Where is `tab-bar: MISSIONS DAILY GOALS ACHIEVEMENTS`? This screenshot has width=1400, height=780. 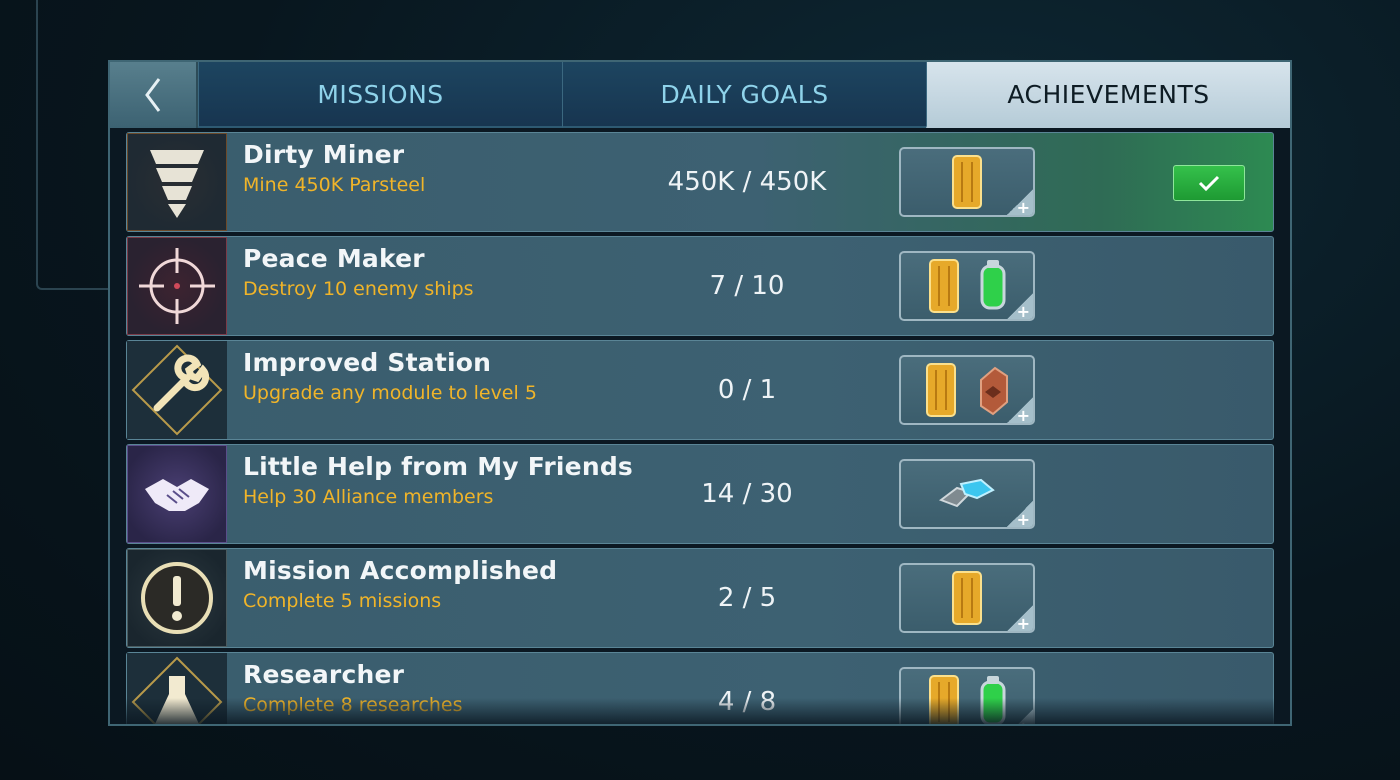
tab-bar: MISSIONS DAILY GOALS ACHIEVEMENTS is located at coordinates (700, 95).